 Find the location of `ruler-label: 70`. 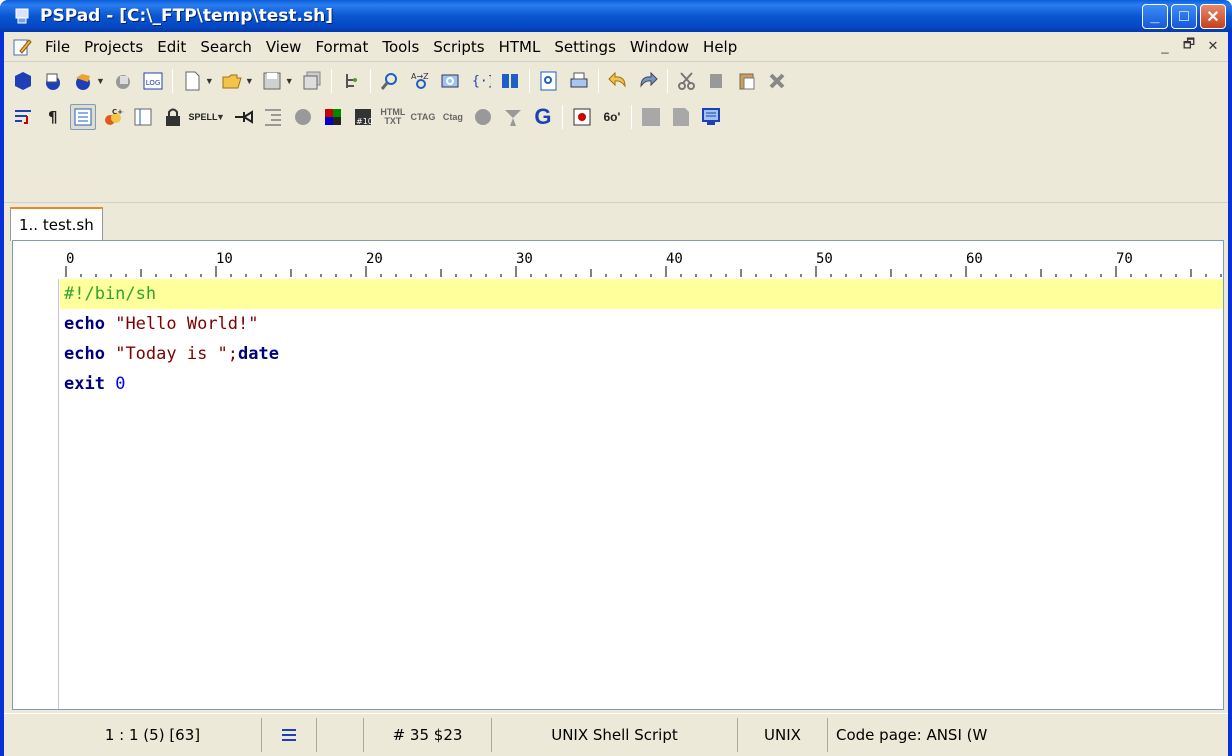

ruler-label: 70 is located at coordinates (1124, 259).